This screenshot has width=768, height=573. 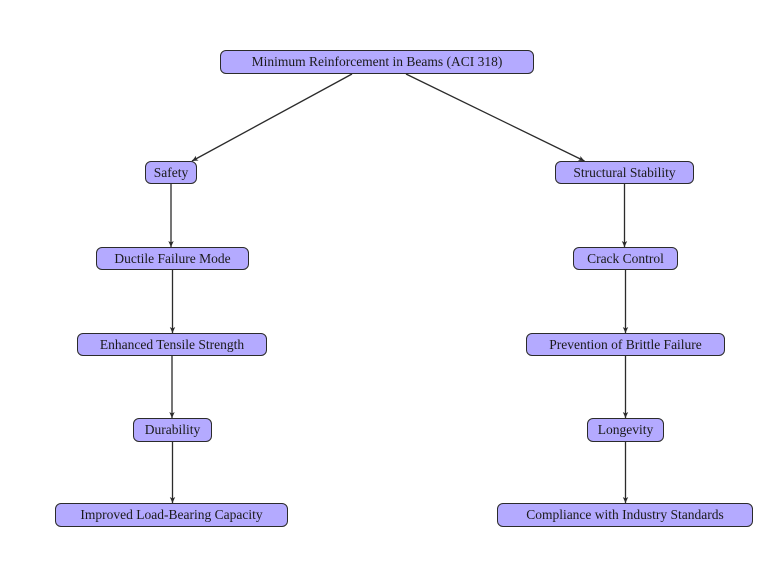 I want to click on edge-root-to-safety, so click(x=272, y=117).